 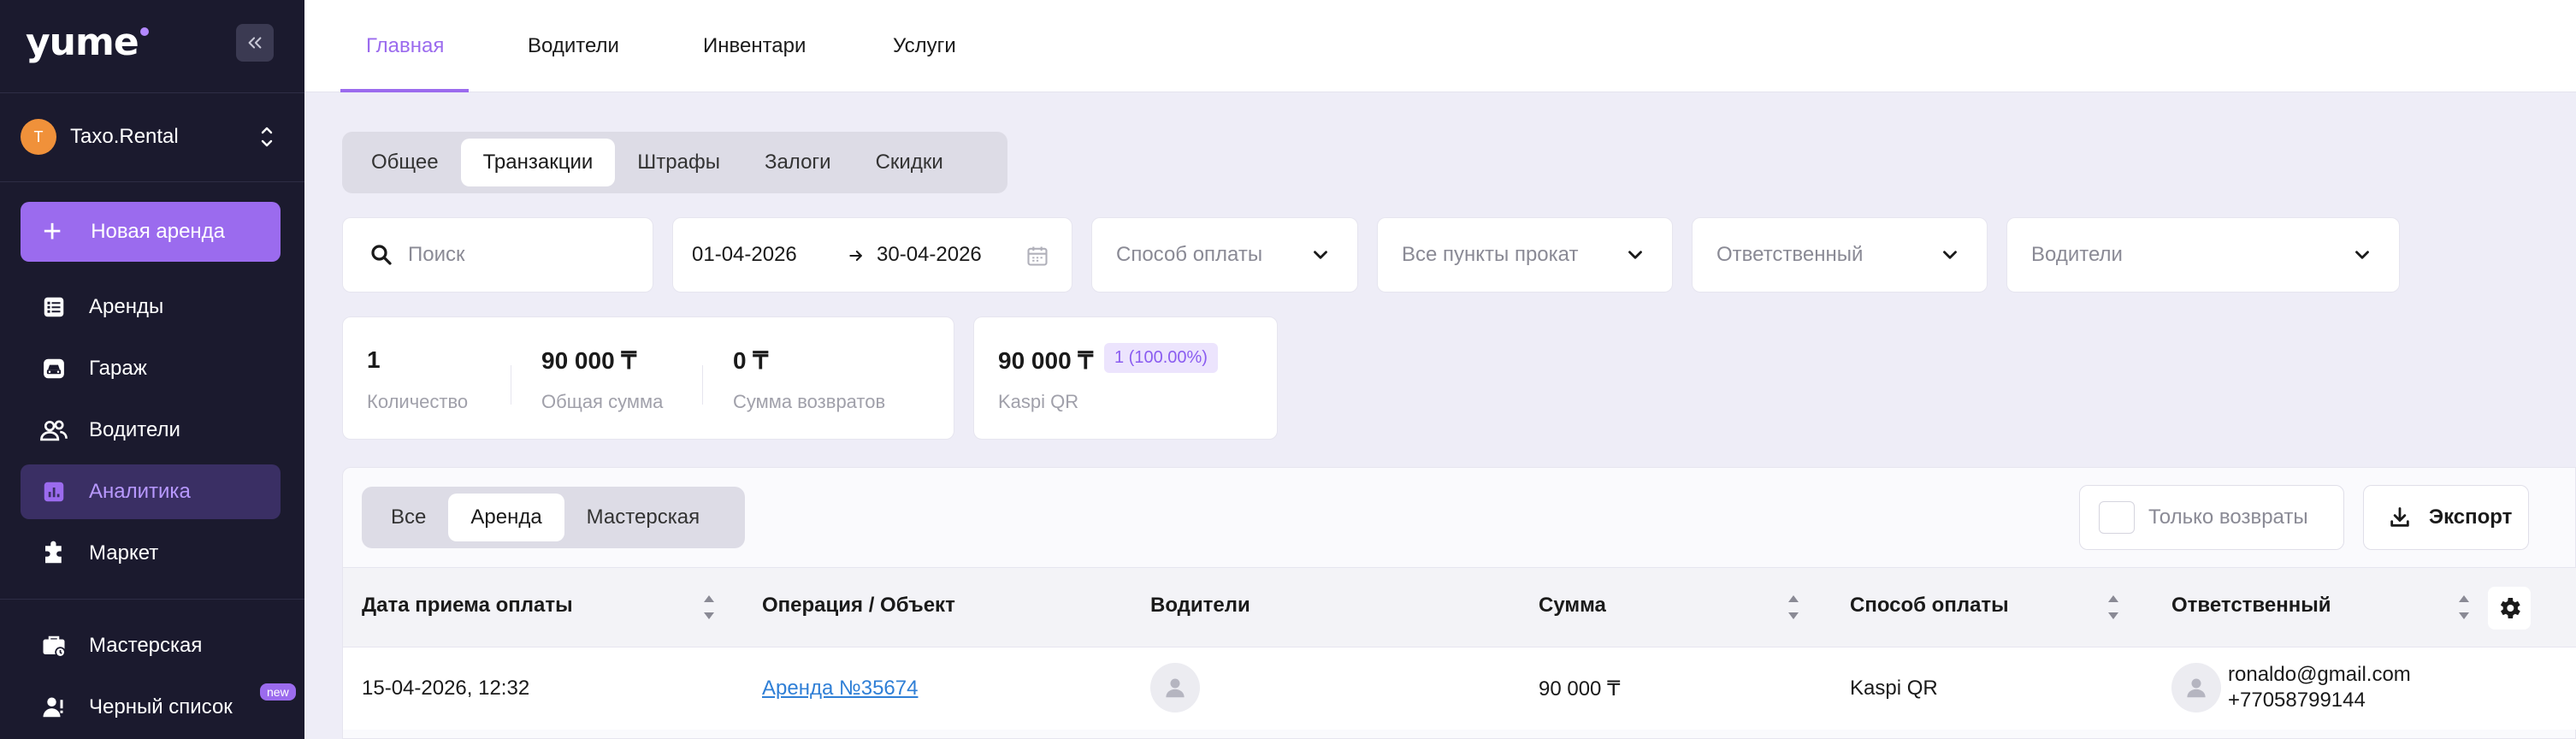 I want to click on column-header-drivers: Водители, so click(x=1200, y=605).